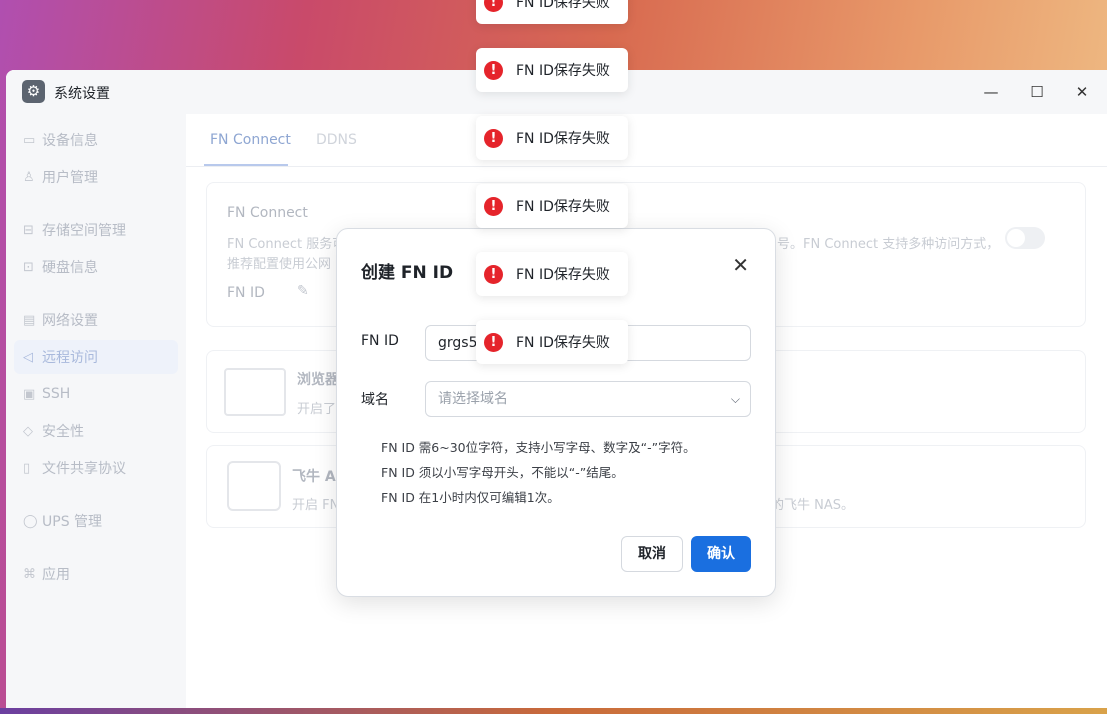 This screenshot has height=714, width=1107. What do you see at coordinates (375, 400) in the screenshot?
I see `domain-field-label: 域名` at bounding box center [375, 400].